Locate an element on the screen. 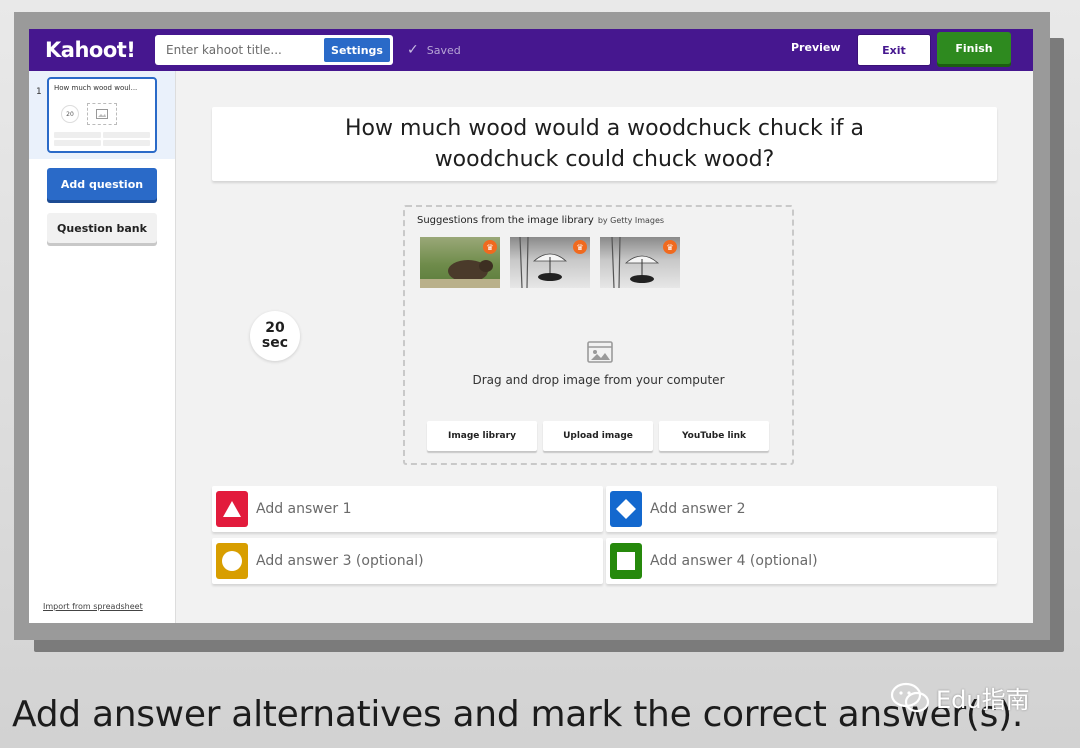 The width and height of the screenshot is (1080, 748). import-from-spreadsheet-link: Import from spreadsheet is located at coordinates (93, 606).